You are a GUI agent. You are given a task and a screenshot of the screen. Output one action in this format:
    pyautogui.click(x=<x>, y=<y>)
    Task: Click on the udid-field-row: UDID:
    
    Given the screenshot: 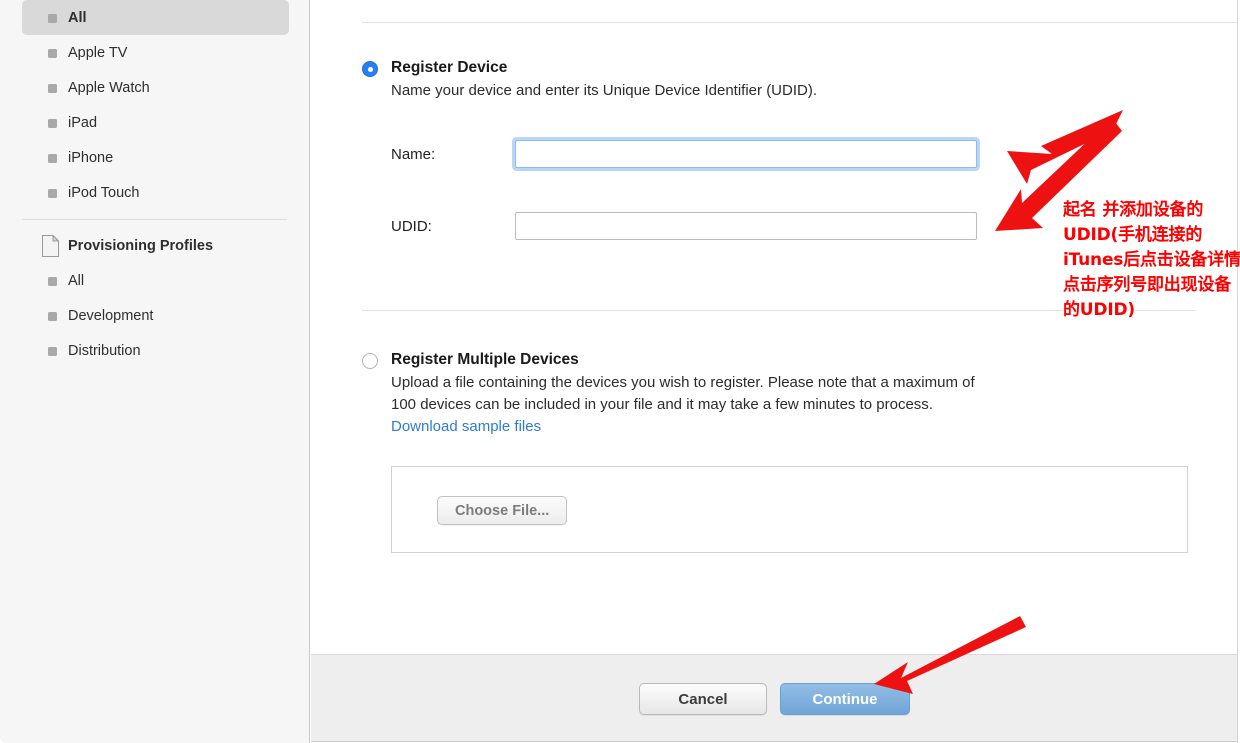 What is the action you would take?
    pyautogui.click(x=669, y=226)
    